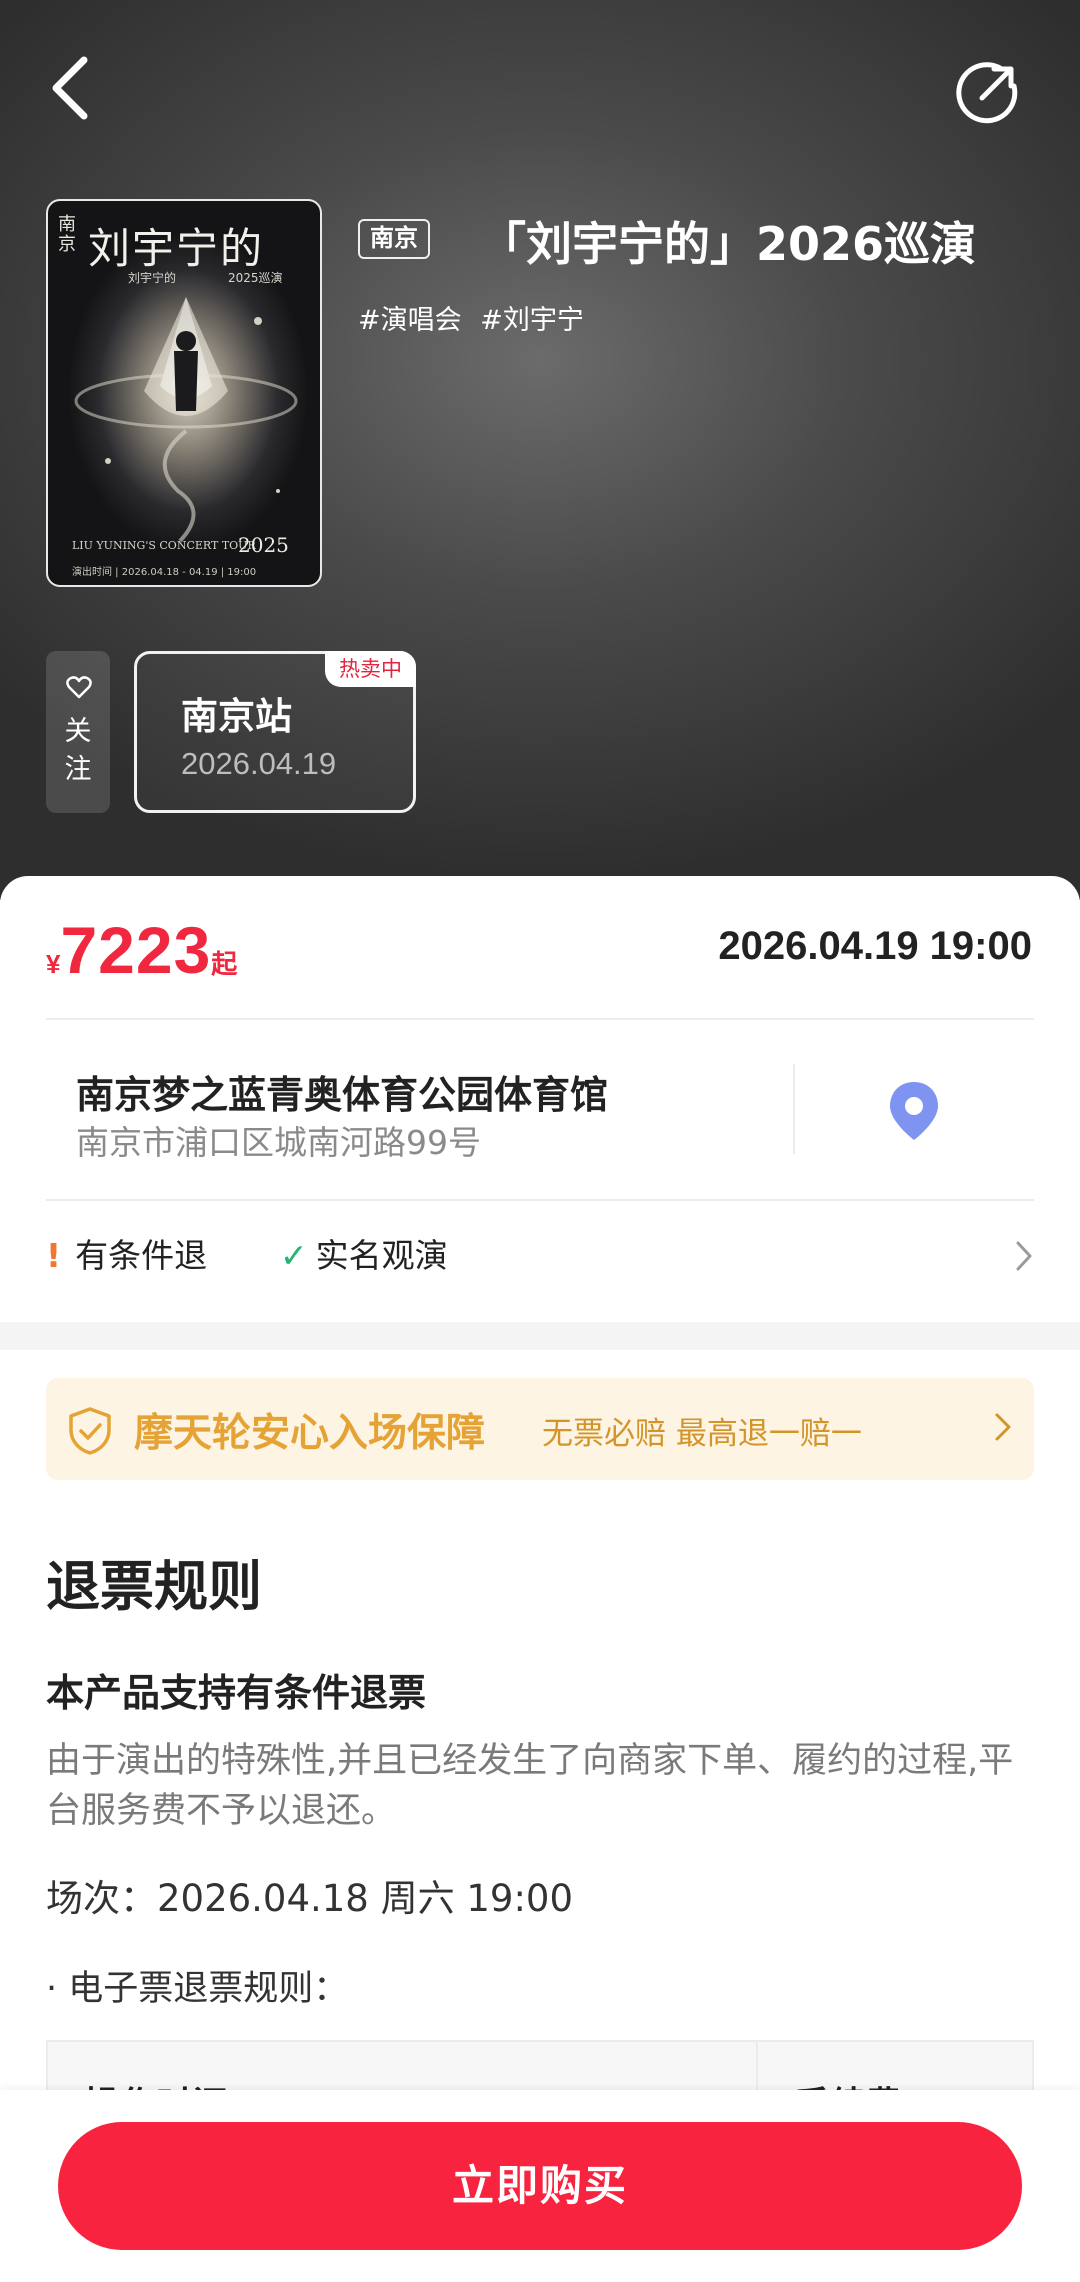 The image size is (1080, 2282). Describe the element at coordinates (370, 669) in the screenshot. I see `hot-selling-badge: 热卖中` at that location.